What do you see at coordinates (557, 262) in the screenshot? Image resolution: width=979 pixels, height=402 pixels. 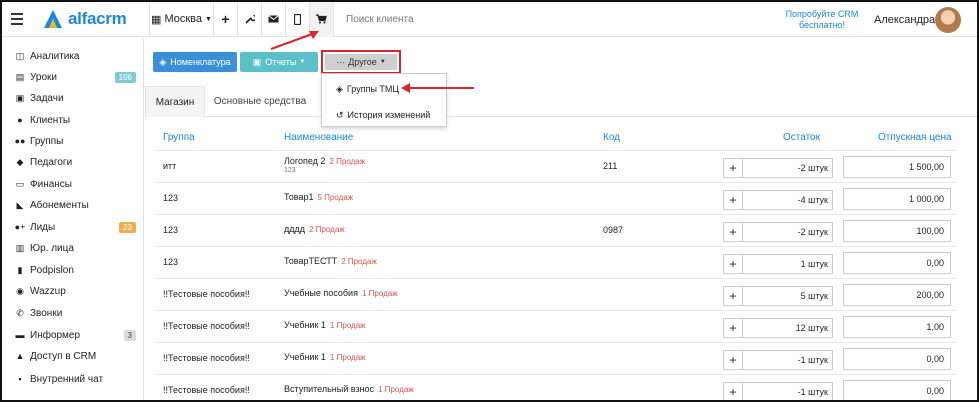 I see `table-row: 123 ТоварТЕСТТ 2 Продаж +1 штук 0,00` at bounding box center [557, 262].